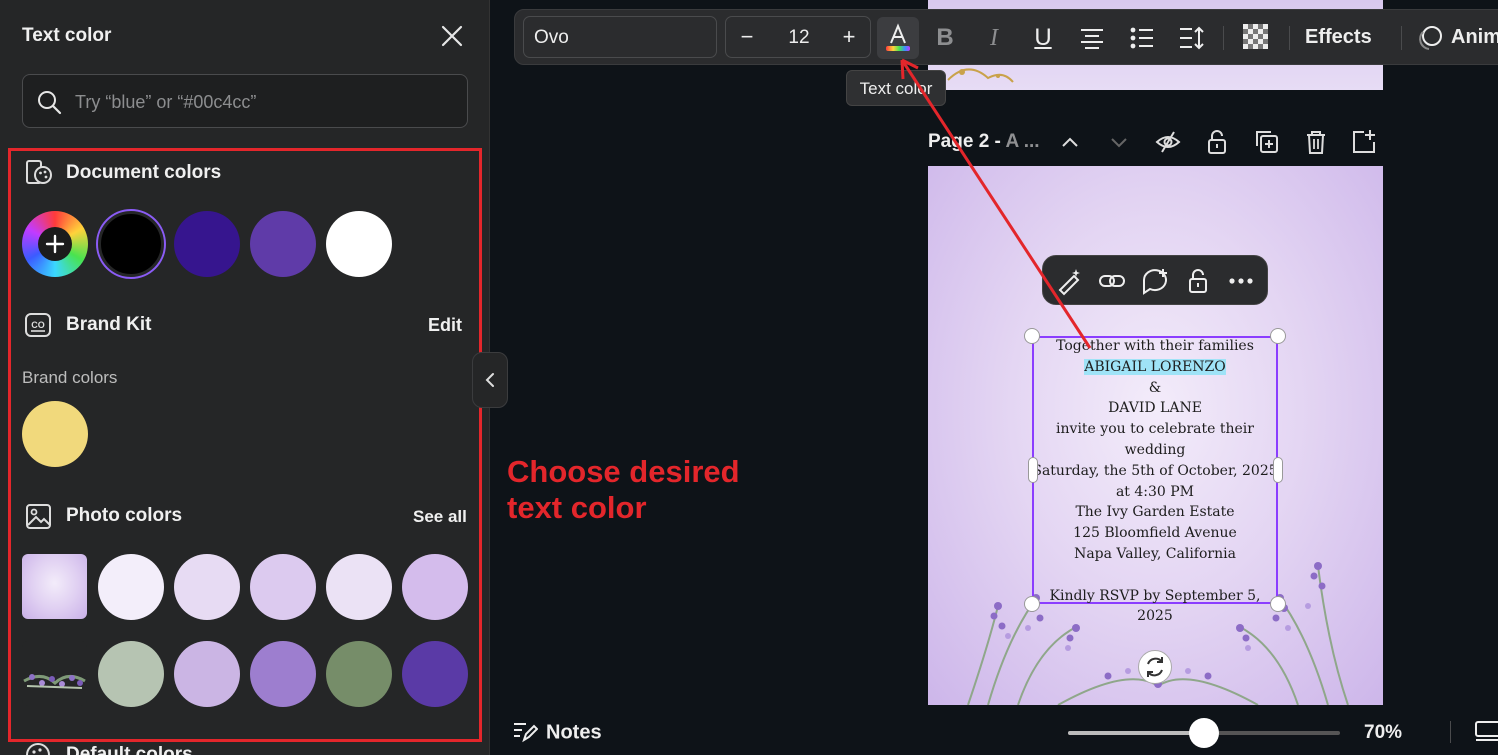  Describe the element at coordinates (50, 103) in the screenshot. I see `search-icon` at that location.